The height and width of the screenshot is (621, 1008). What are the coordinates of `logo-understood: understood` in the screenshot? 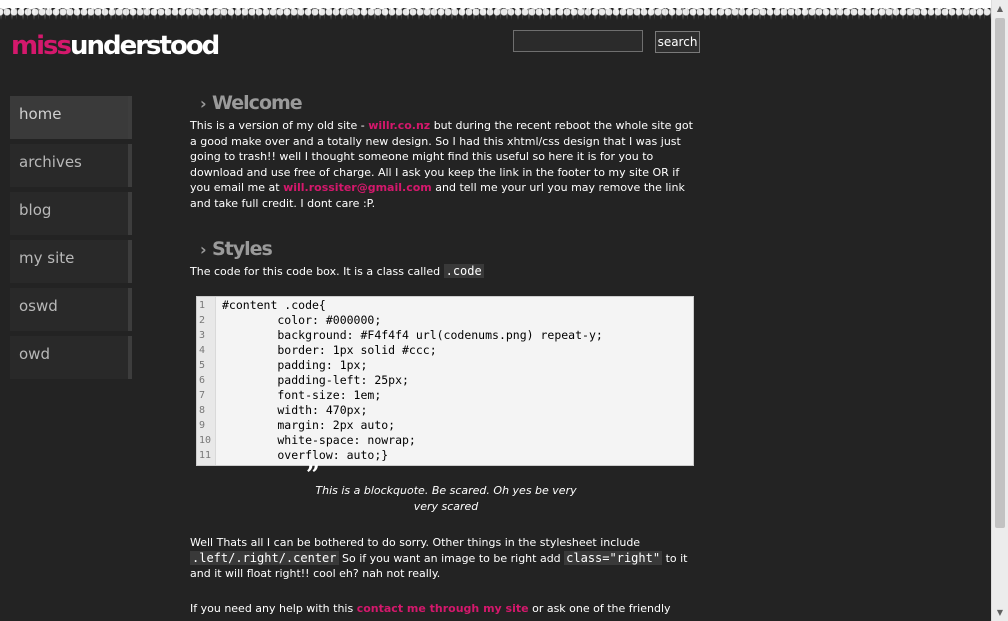 It's located at (144, 46).